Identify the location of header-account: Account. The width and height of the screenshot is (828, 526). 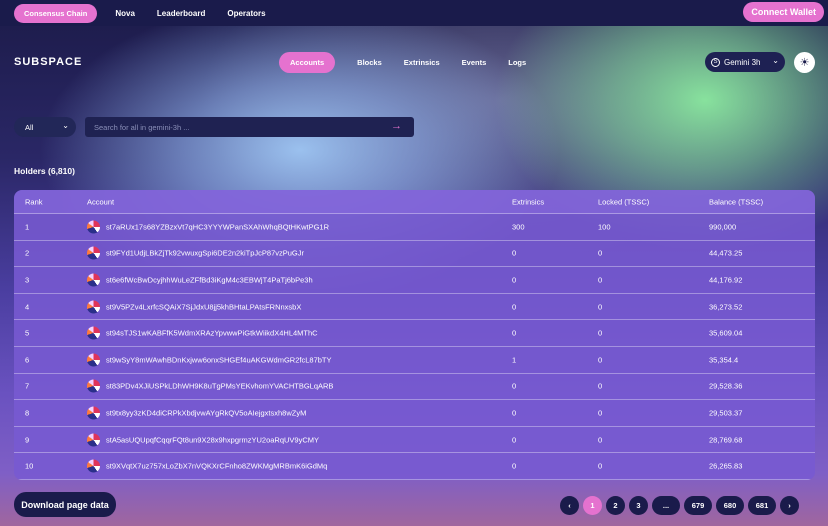
(101, 201).